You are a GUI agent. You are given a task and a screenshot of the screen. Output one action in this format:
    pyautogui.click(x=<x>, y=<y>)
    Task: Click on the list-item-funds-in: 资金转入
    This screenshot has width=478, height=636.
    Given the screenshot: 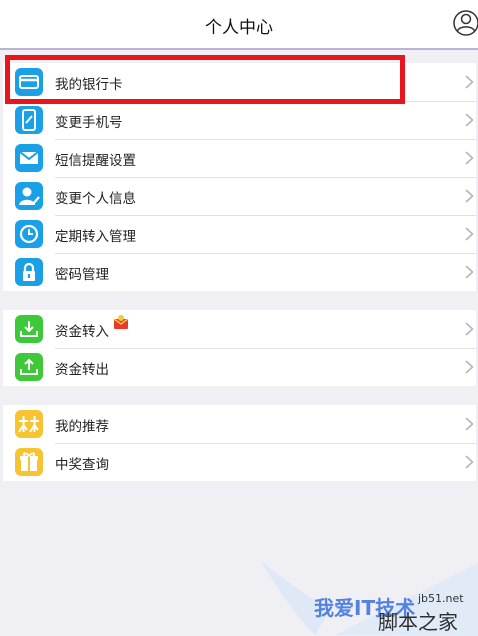 What is the action you would take?
    pyautogui.click(x=239, y=329)
    